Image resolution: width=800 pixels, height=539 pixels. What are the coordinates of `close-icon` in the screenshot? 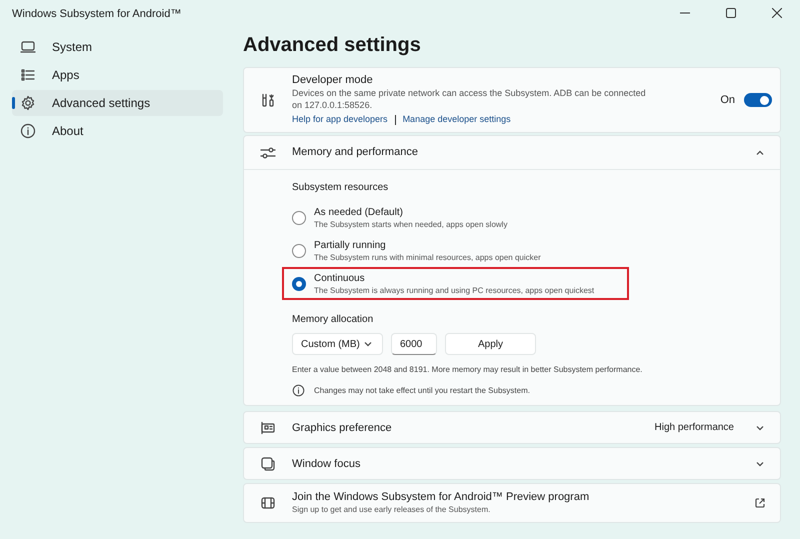 It's located at (777, 13).